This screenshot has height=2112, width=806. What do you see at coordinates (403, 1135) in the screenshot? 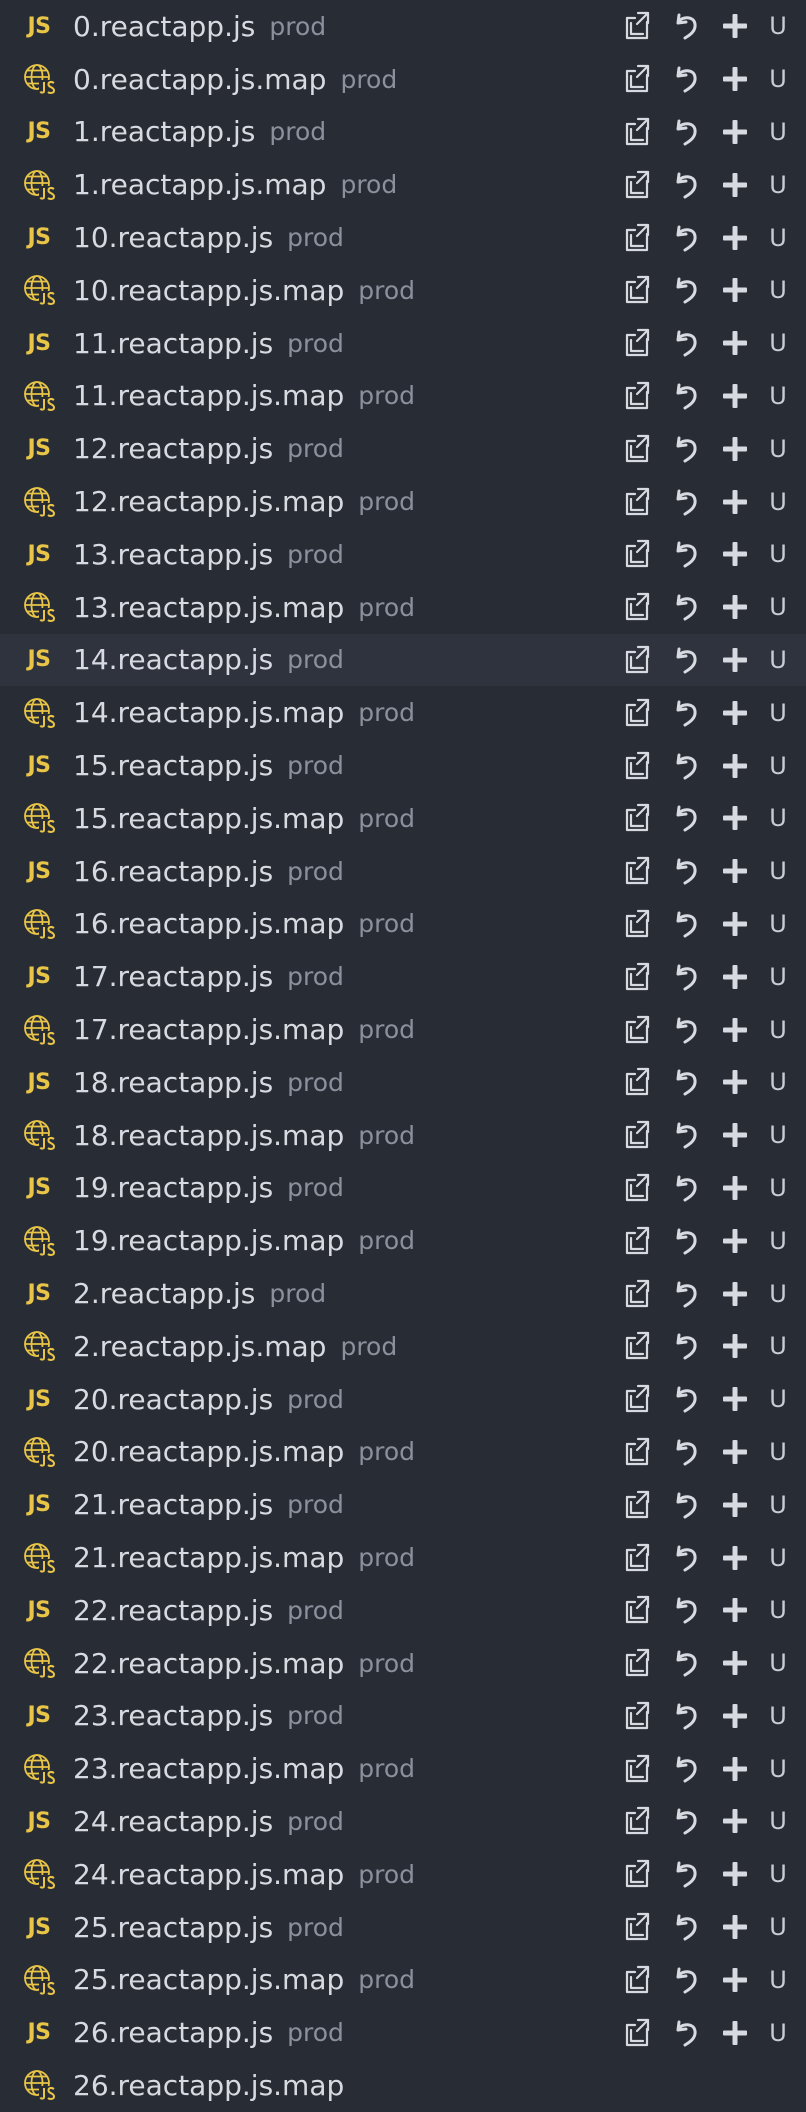
I see `file-change-row: 18.reactapp.js.map prod U` at bounding box center [403, 1135].